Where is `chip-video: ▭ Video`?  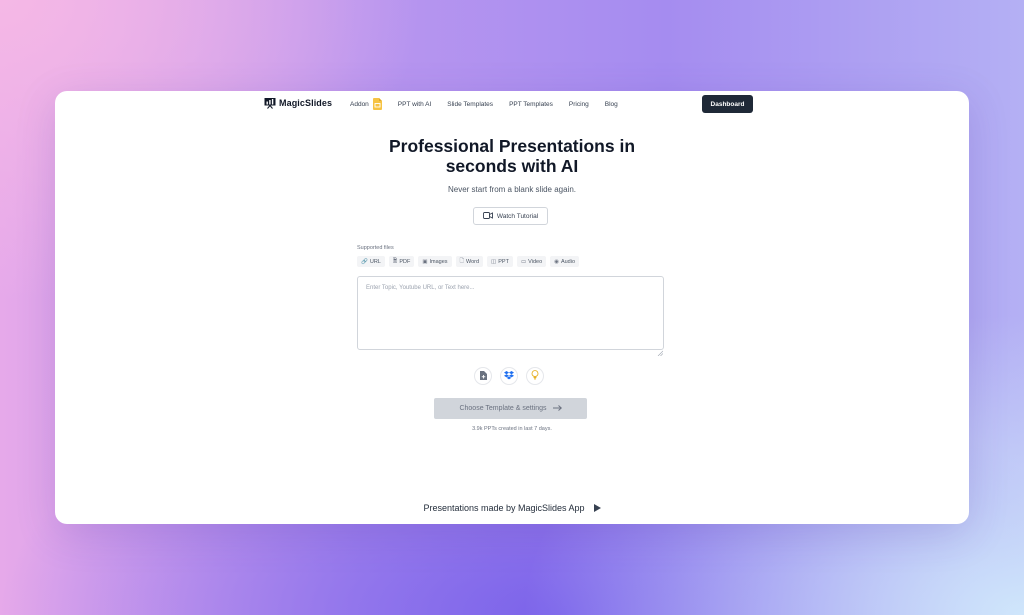
chip-video: ▭ Video is located at coordinates (531, 261).